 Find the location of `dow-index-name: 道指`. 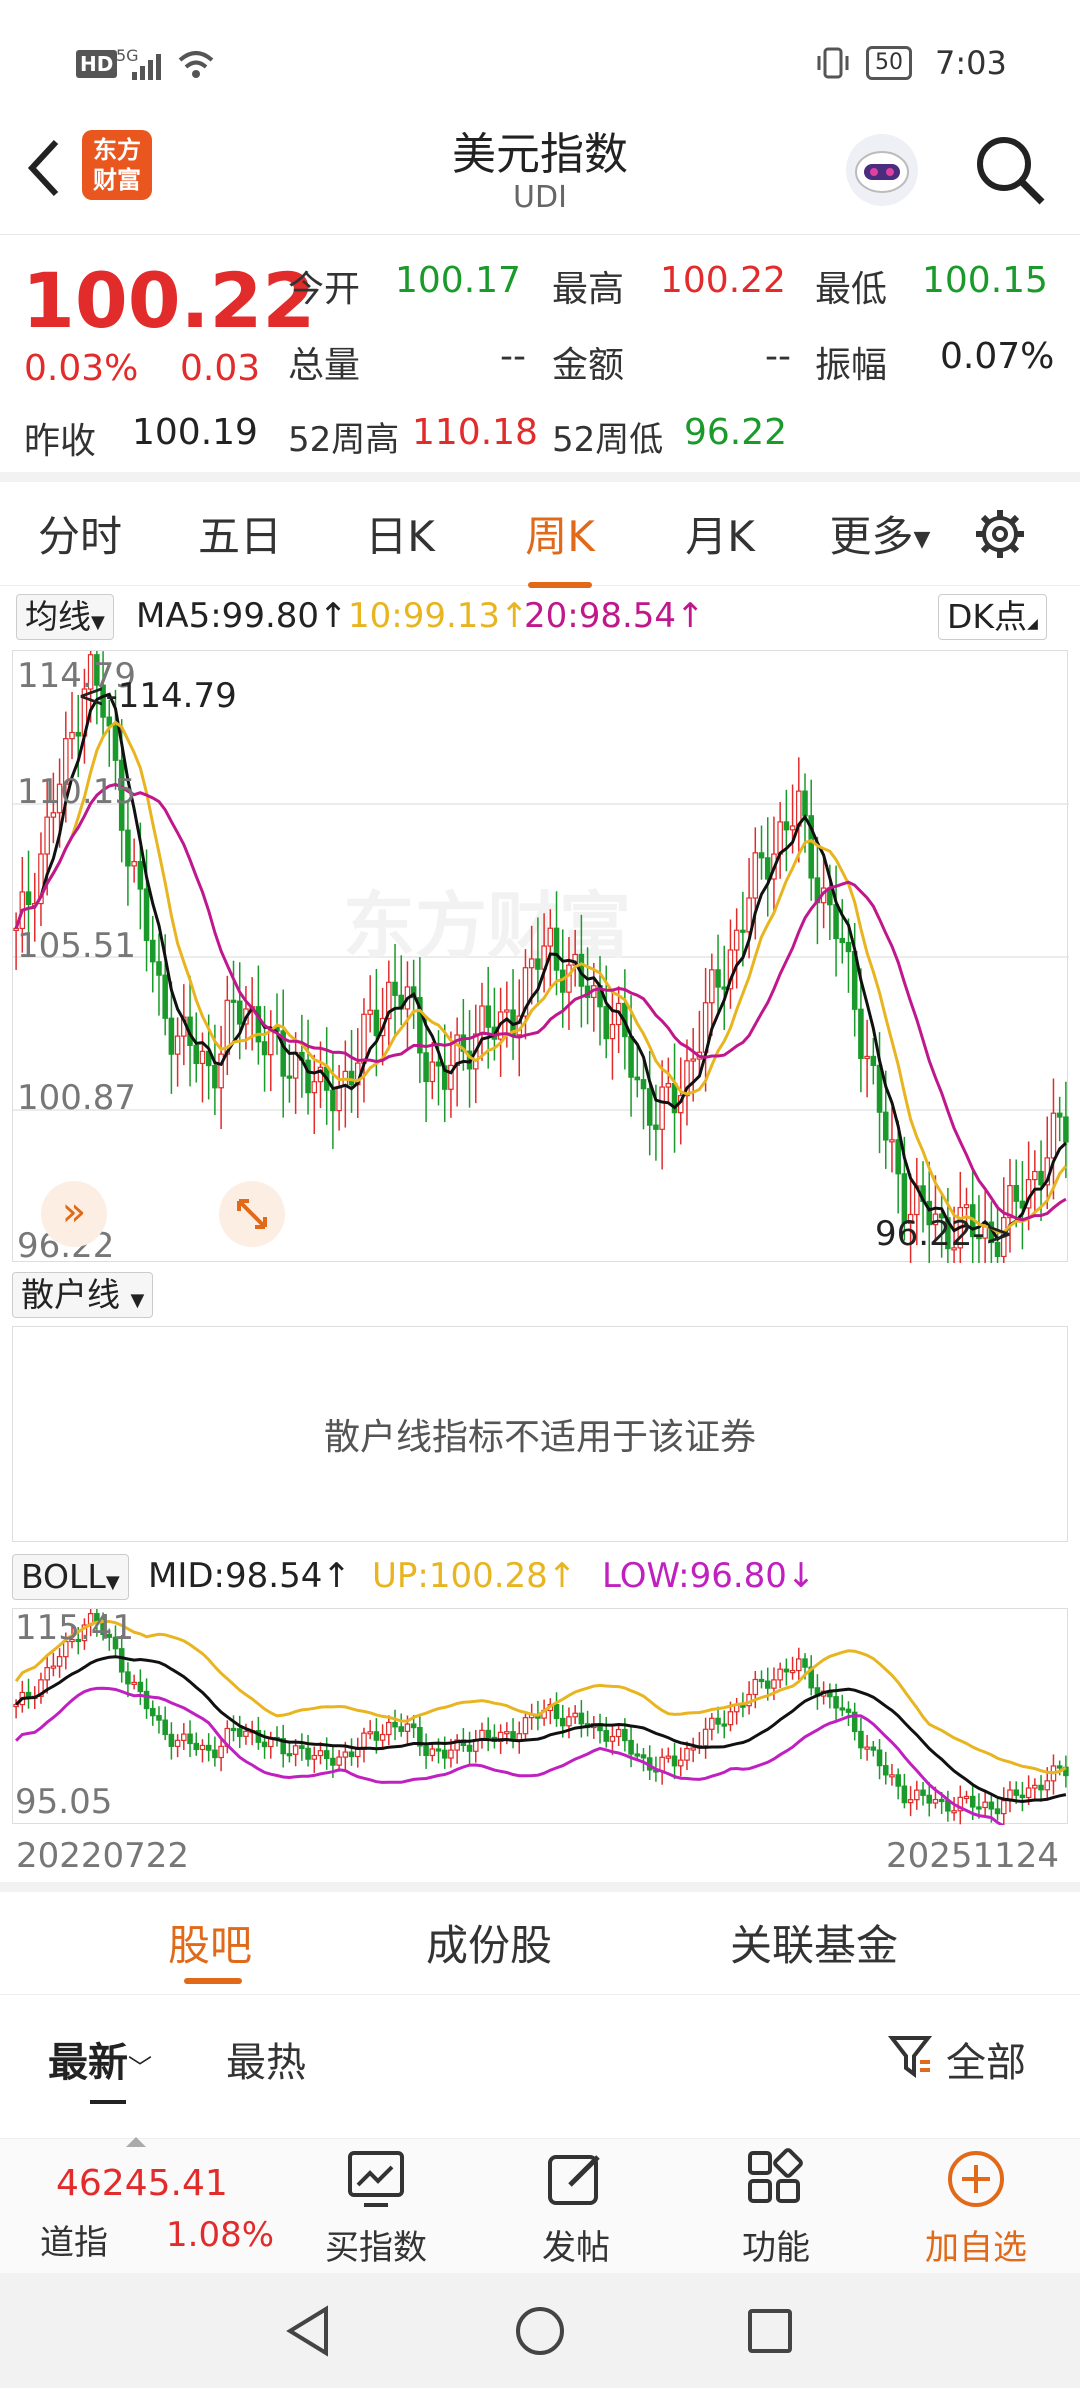

dow-index-name: 道指 is located at coordinates (74, 2239).